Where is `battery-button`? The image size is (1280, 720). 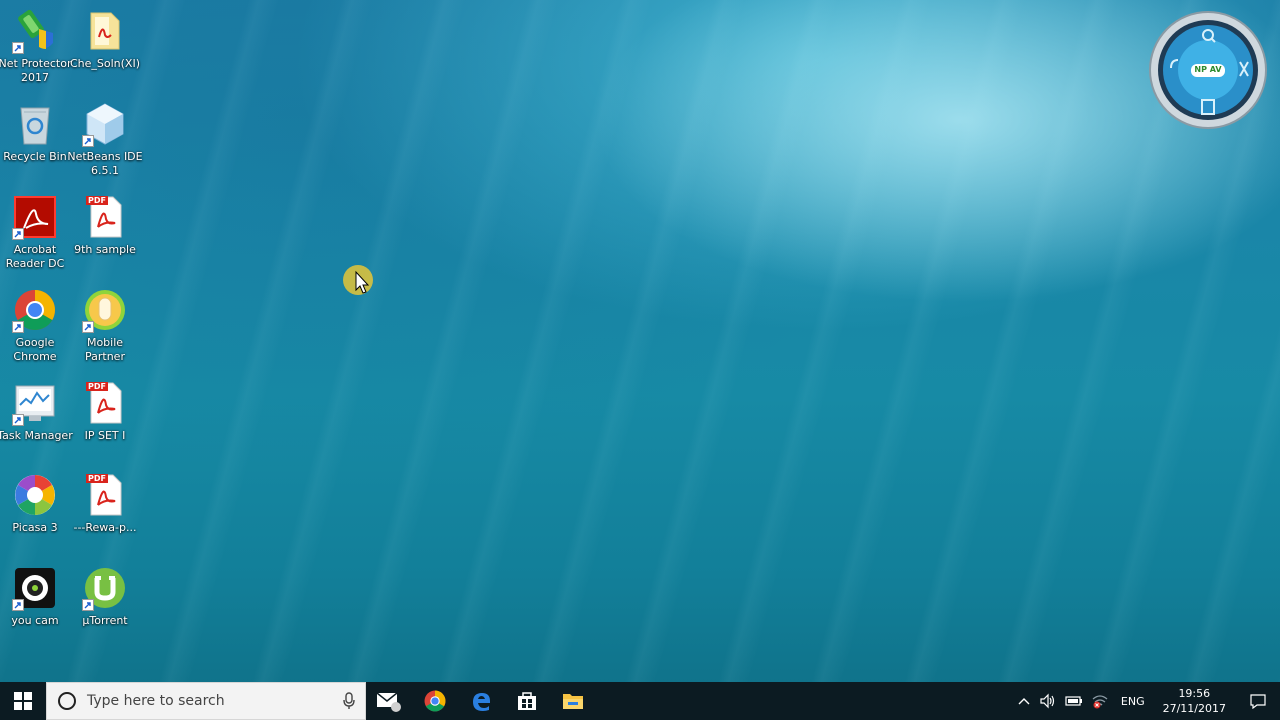 battery-button is located at coordinates (1074, 701).